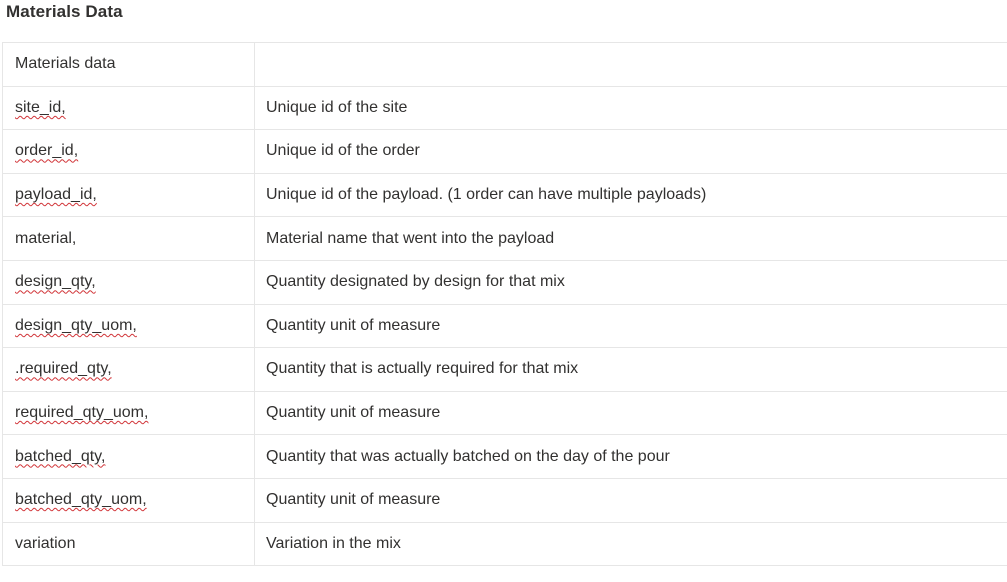  I want to click on table-row: variation Variation in the mix, so click(504, 544).